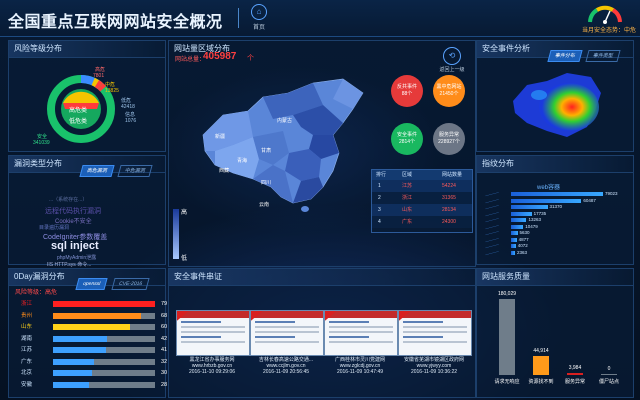 Image resolution: width=640 pixels, height=400 pixels. What do you see at coordinates (507, 294) in the screenshot?
I see `service-bar-value: 180,029` at bounding box center [507, 294].